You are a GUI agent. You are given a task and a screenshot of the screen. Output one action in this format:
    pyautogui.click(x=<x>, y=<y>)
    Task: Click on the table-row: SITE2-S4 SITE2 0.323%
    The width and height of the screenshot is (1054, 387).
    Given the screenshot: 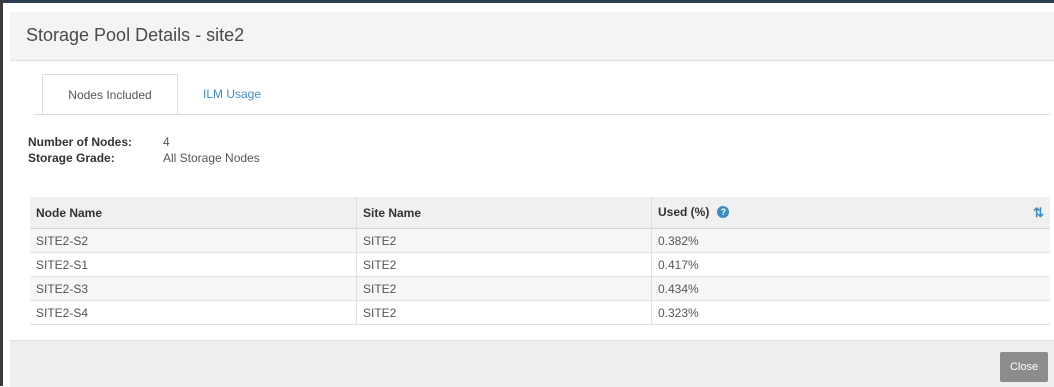 What is the action you would take?
    pyautogui.click(x=540, y=312)
    